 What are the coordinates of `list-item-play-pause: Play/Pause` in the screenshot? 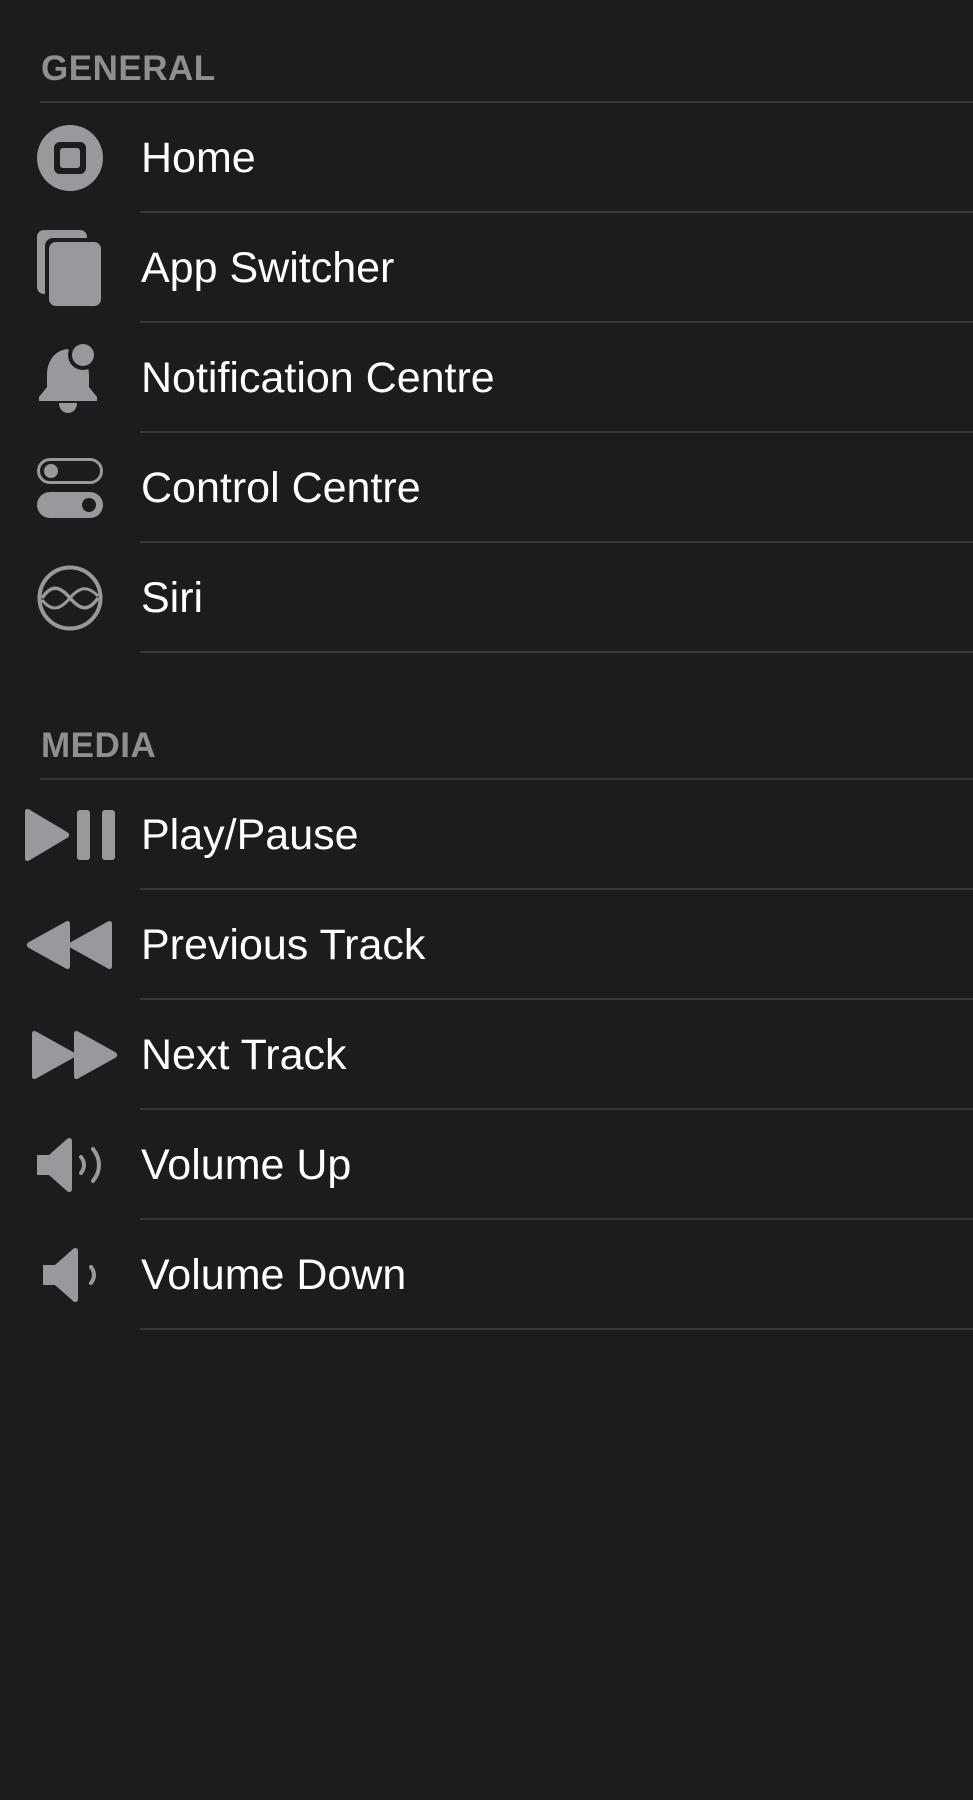 It's located at (486, 835).